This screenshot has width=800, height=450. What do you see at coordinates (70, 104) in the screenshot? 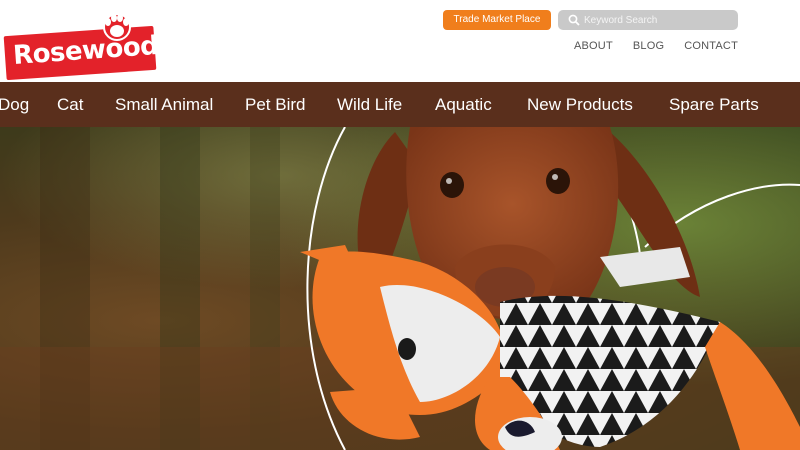
I see `nav-item-cat: Cat` at bounding box center [70, 104].